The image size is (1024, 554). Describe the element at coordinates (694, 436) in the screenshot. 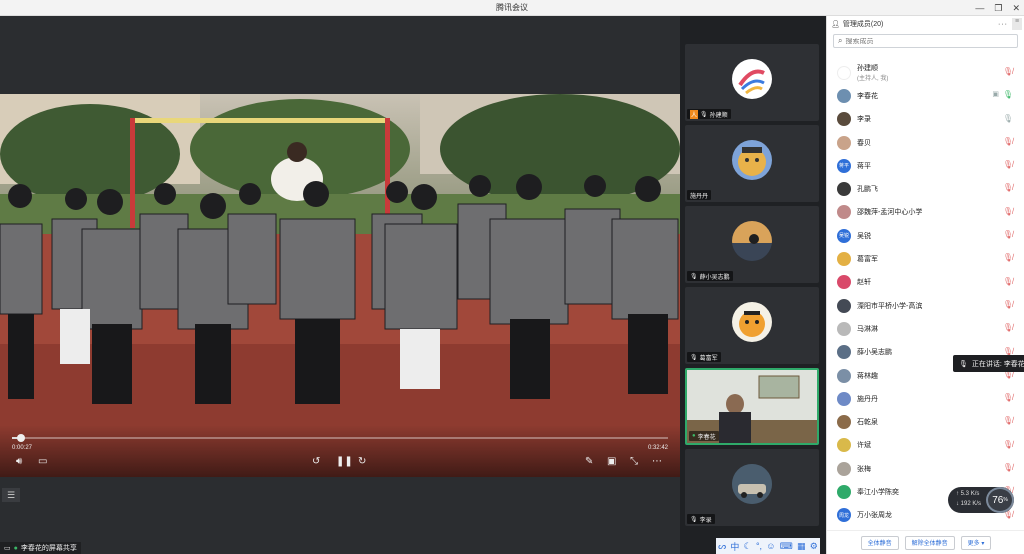

I see `mic-icon: ●` at that location.